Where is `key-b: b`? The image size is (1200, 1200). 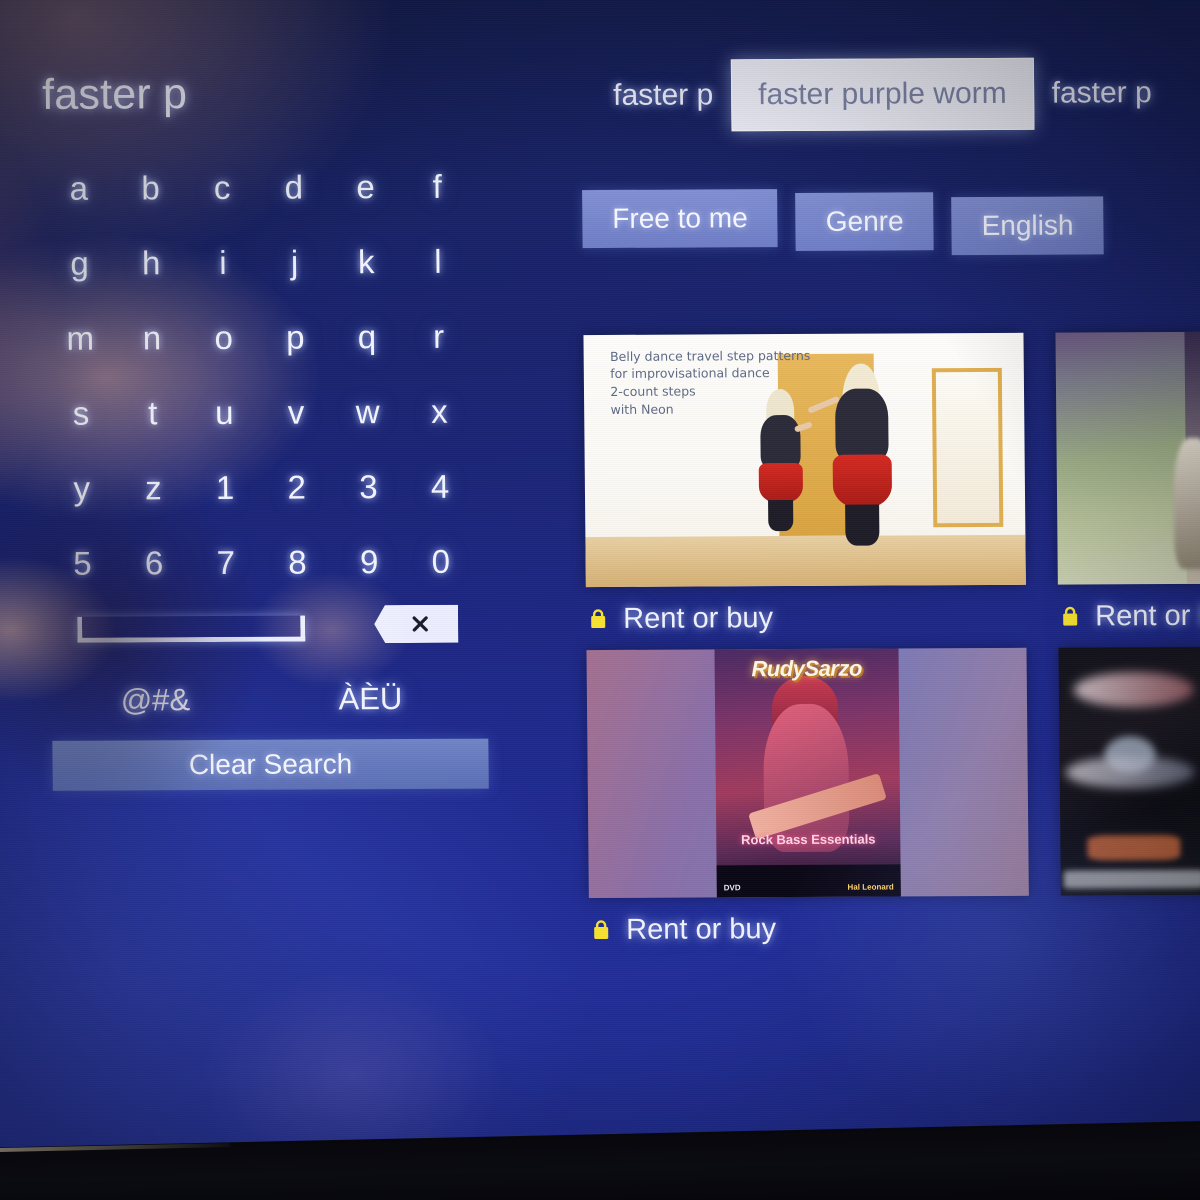
key-b: b is located at coordinates (151, 187).